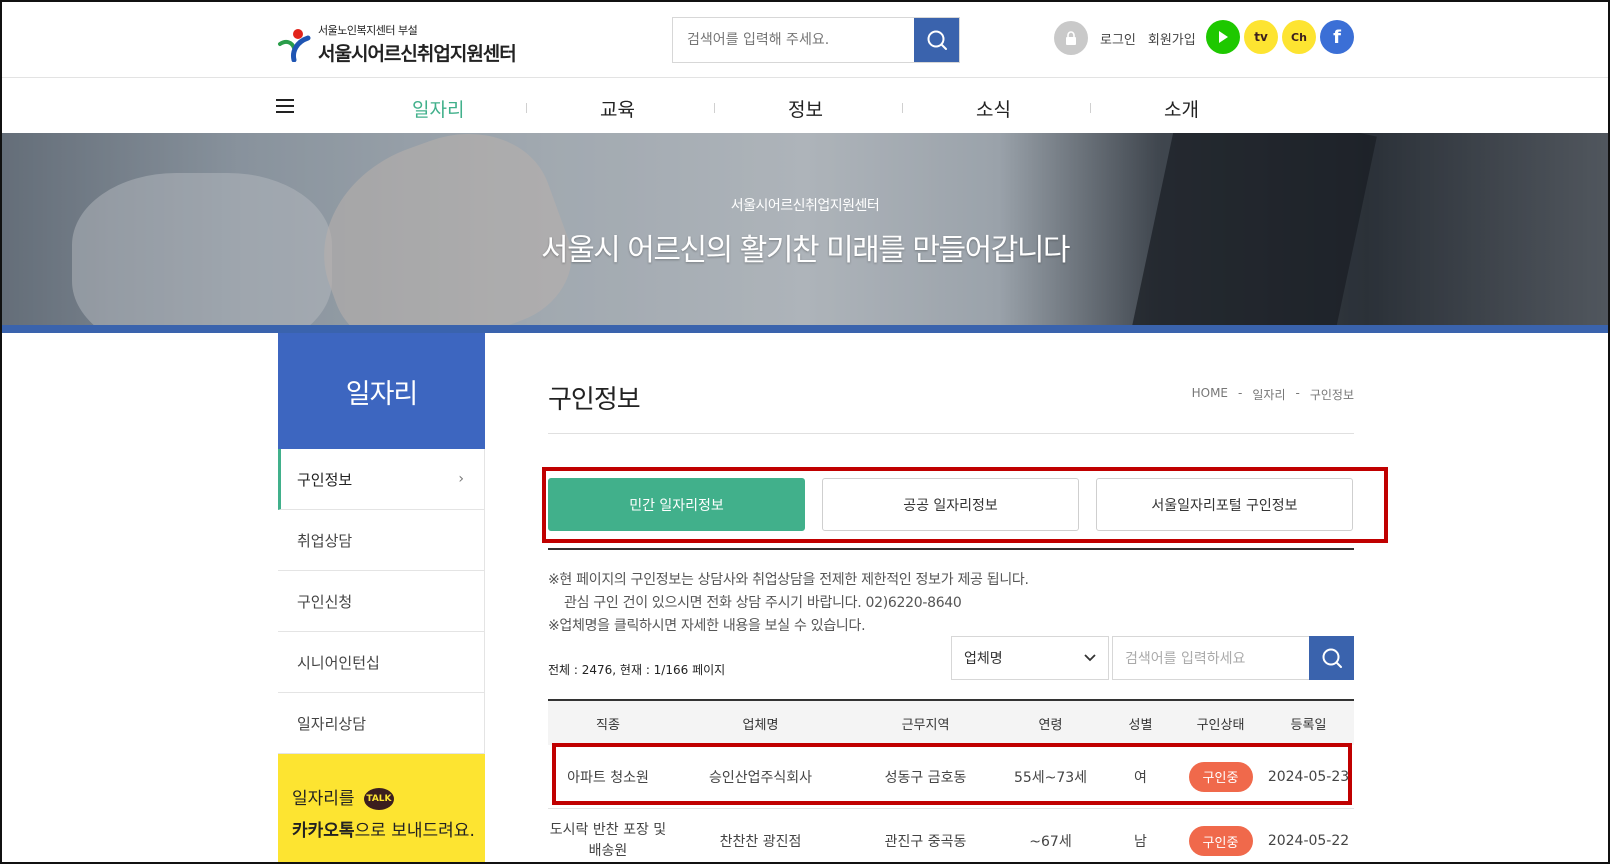  What do you see at coordinates (1030, 658) in the screenshot?
I see `search-field-select: 업체명` at bounding box center [1030, 658].